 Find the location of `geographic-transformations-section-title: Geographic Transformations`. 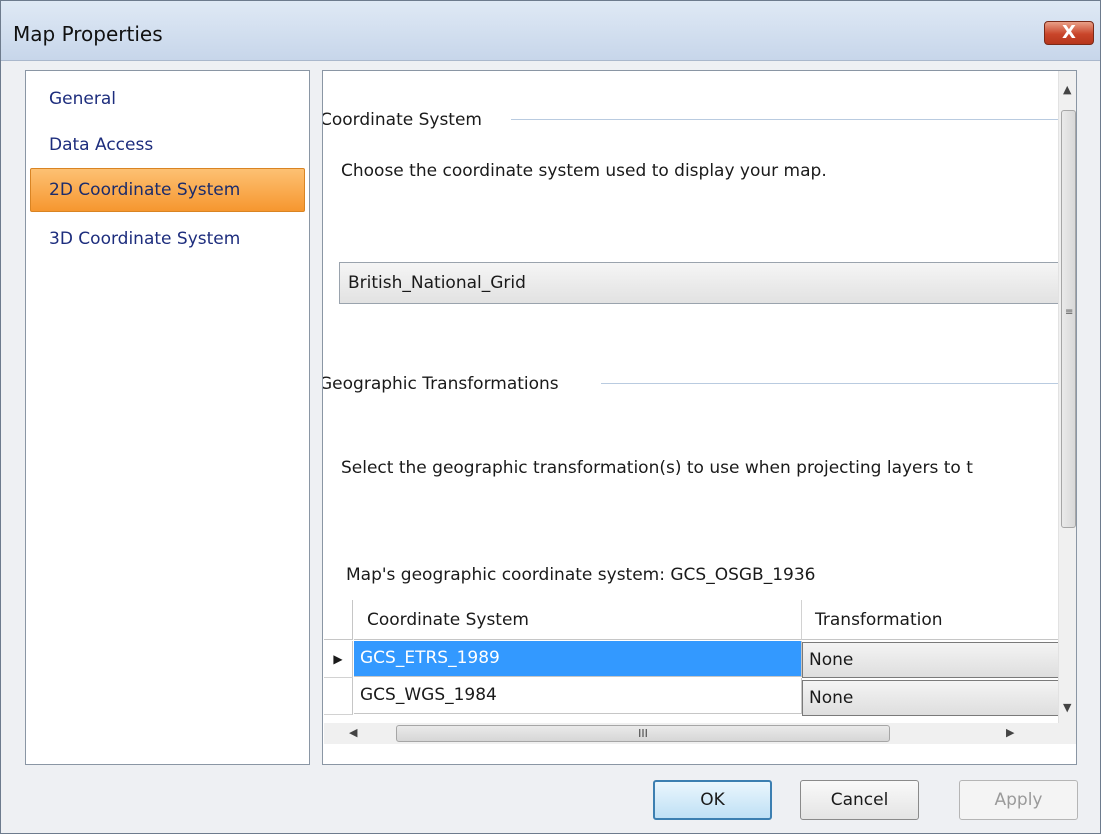

geographic-transformations-section-title: Geographic Transformations is located at coordinates (440, 384).